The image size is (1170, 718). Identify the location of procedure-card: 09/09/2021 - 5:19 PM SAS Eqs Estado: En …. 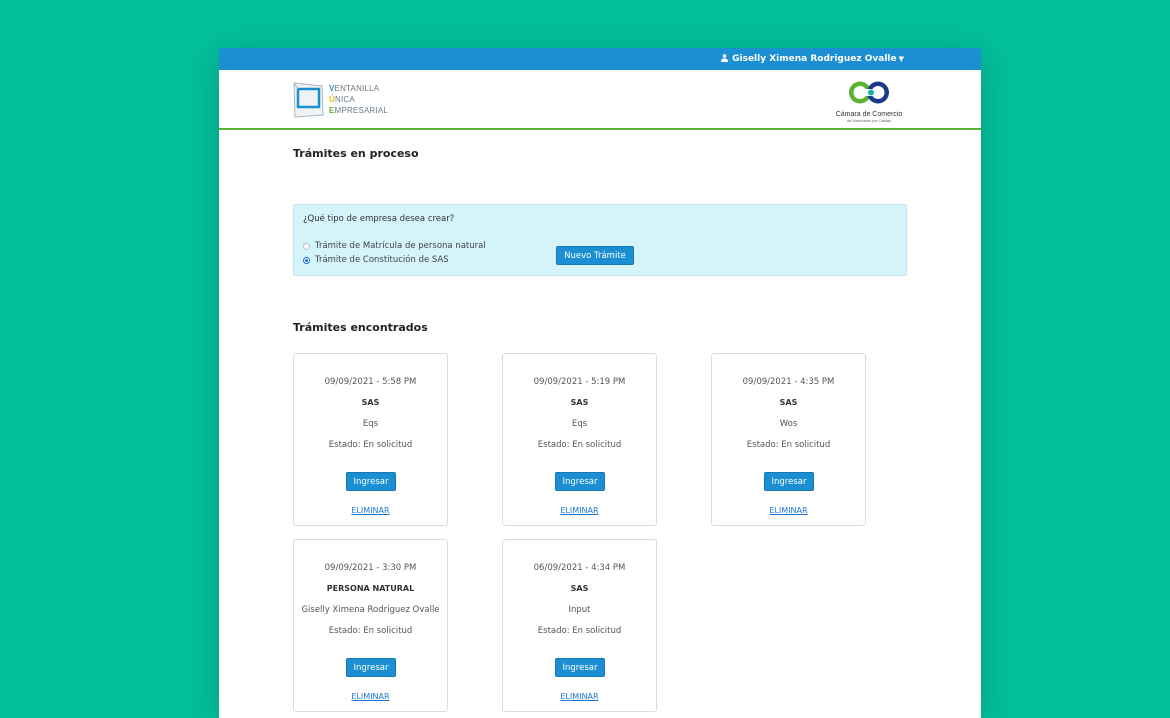
(579, 439).